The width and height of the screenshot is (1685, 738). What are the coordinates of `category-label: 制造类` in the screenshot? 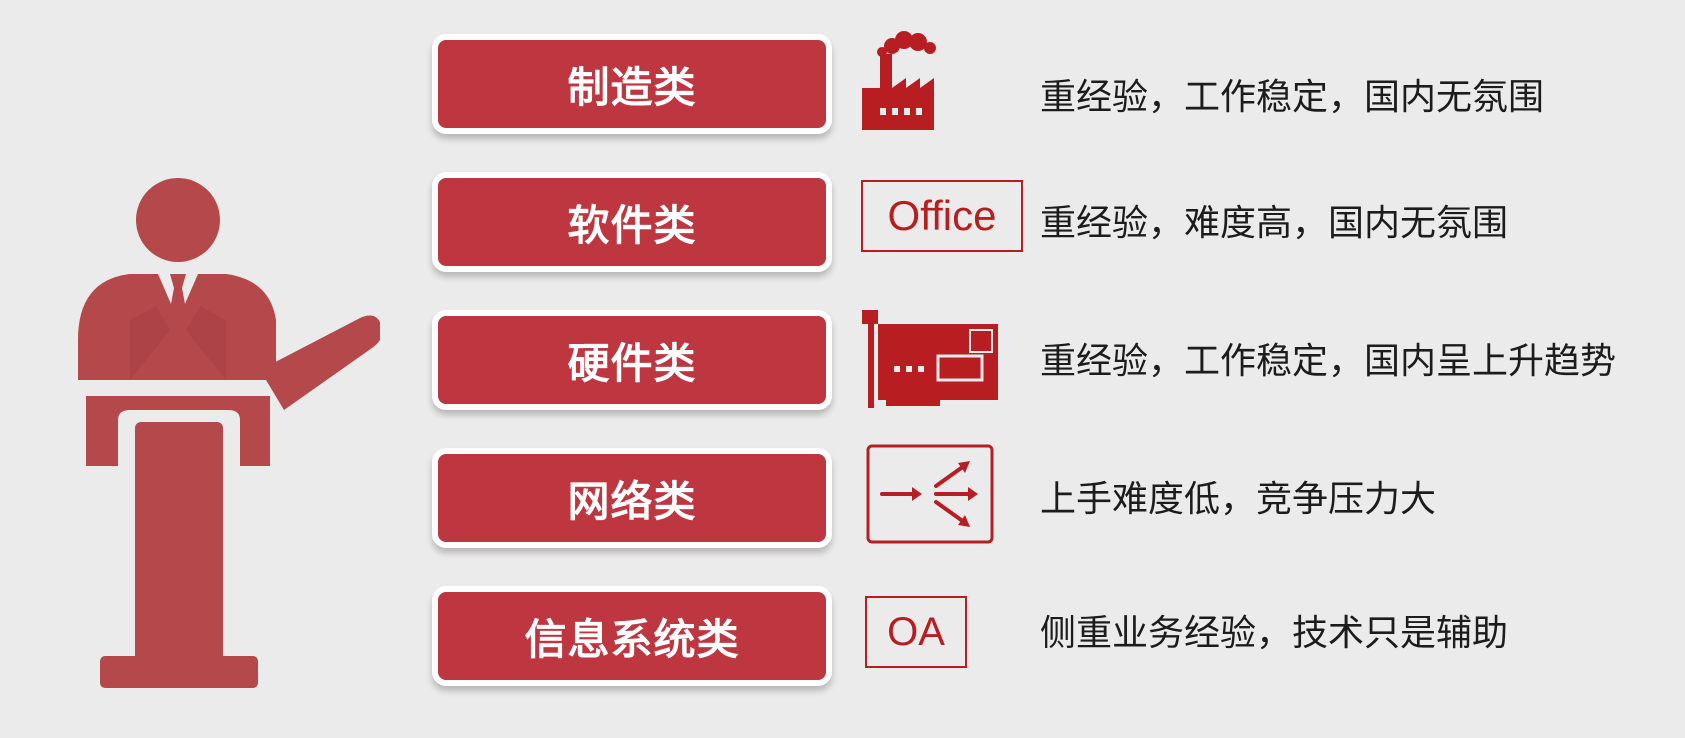 It's located at (632, 87).